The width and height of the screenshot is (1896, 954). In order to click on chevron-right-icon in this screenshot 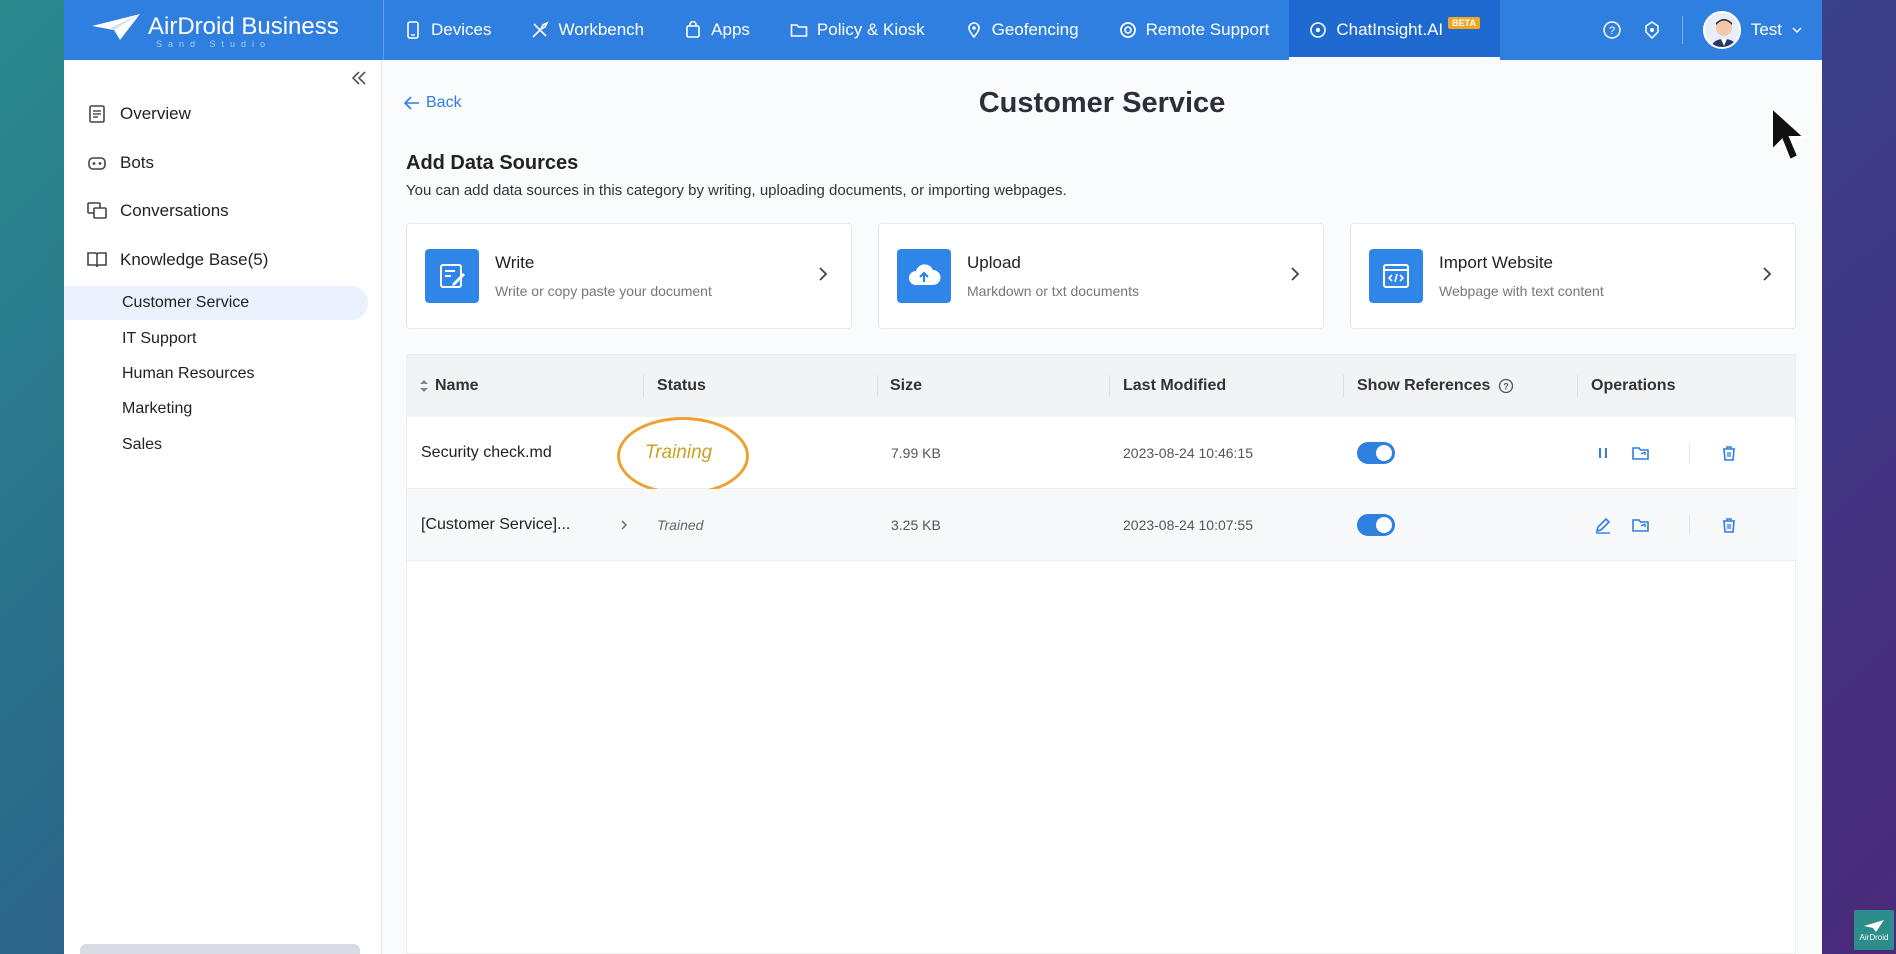, I will do `click(624, 525)`.